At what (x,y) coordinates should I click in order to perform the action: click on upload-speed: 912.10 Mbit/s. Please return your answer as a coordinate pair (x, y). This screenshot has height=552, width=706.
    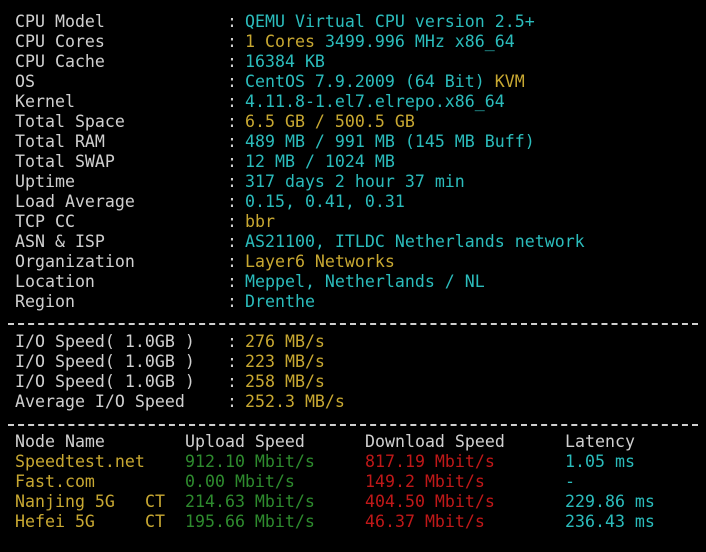
    Looking at the image, I should click on (250, 461).